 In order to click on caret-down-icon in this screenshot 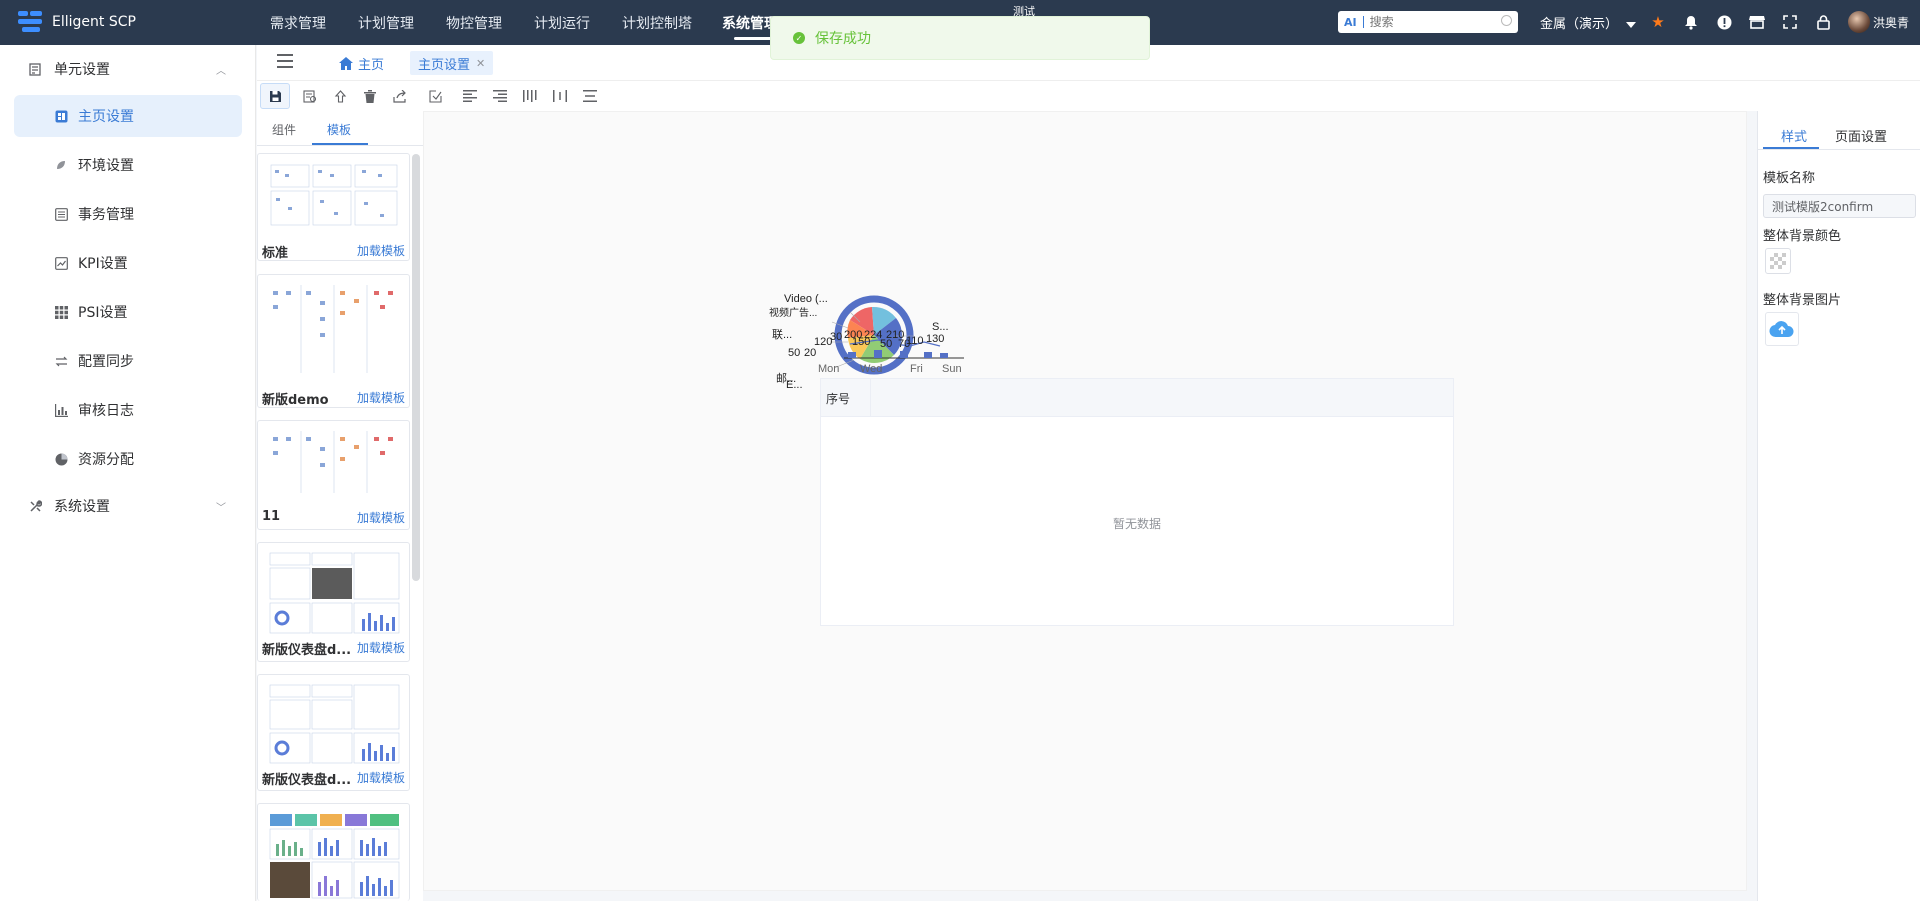, I will do `click(1631, 24)`.